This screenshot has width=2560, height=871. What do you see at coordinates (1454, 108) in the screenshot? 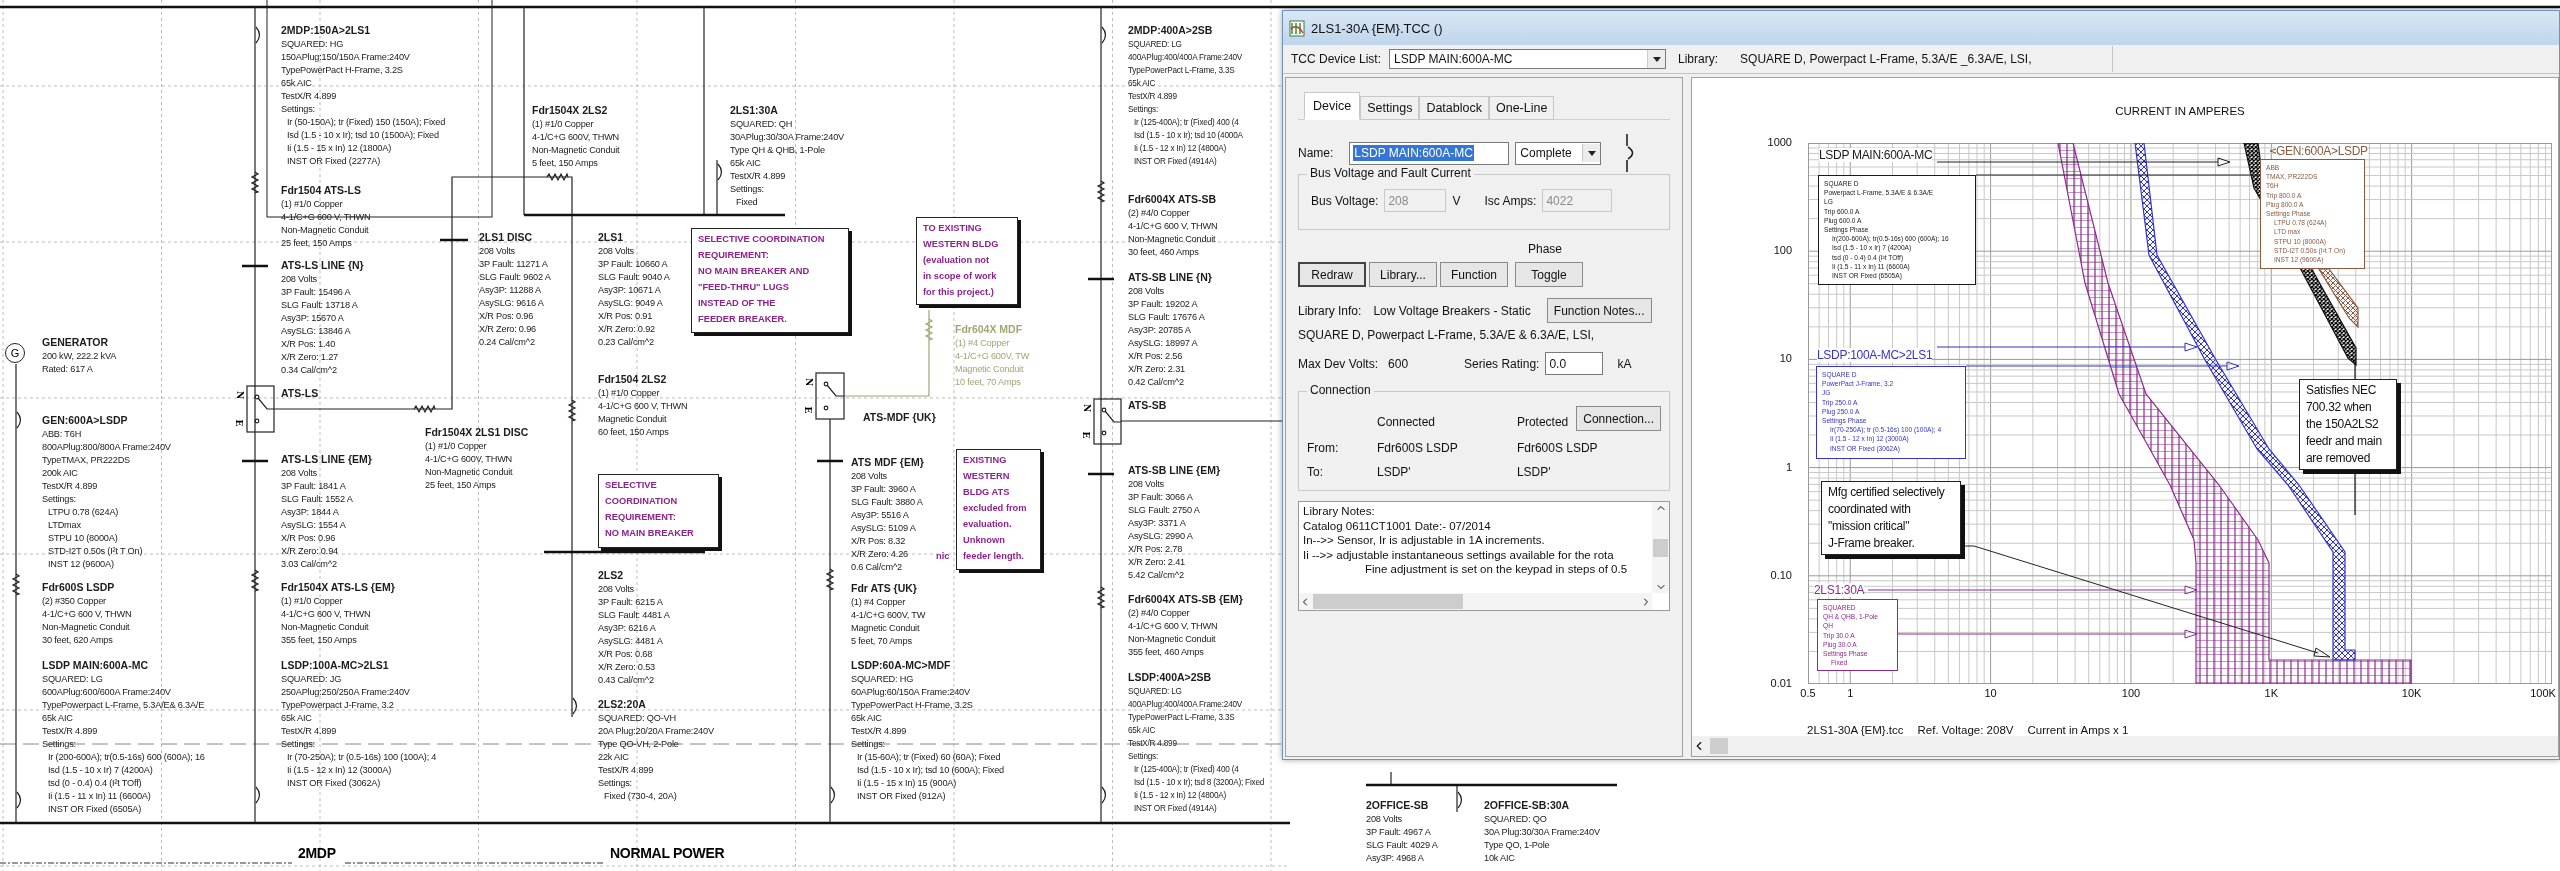
I see `tab: Datablock` at bounding box center [1454, 108].